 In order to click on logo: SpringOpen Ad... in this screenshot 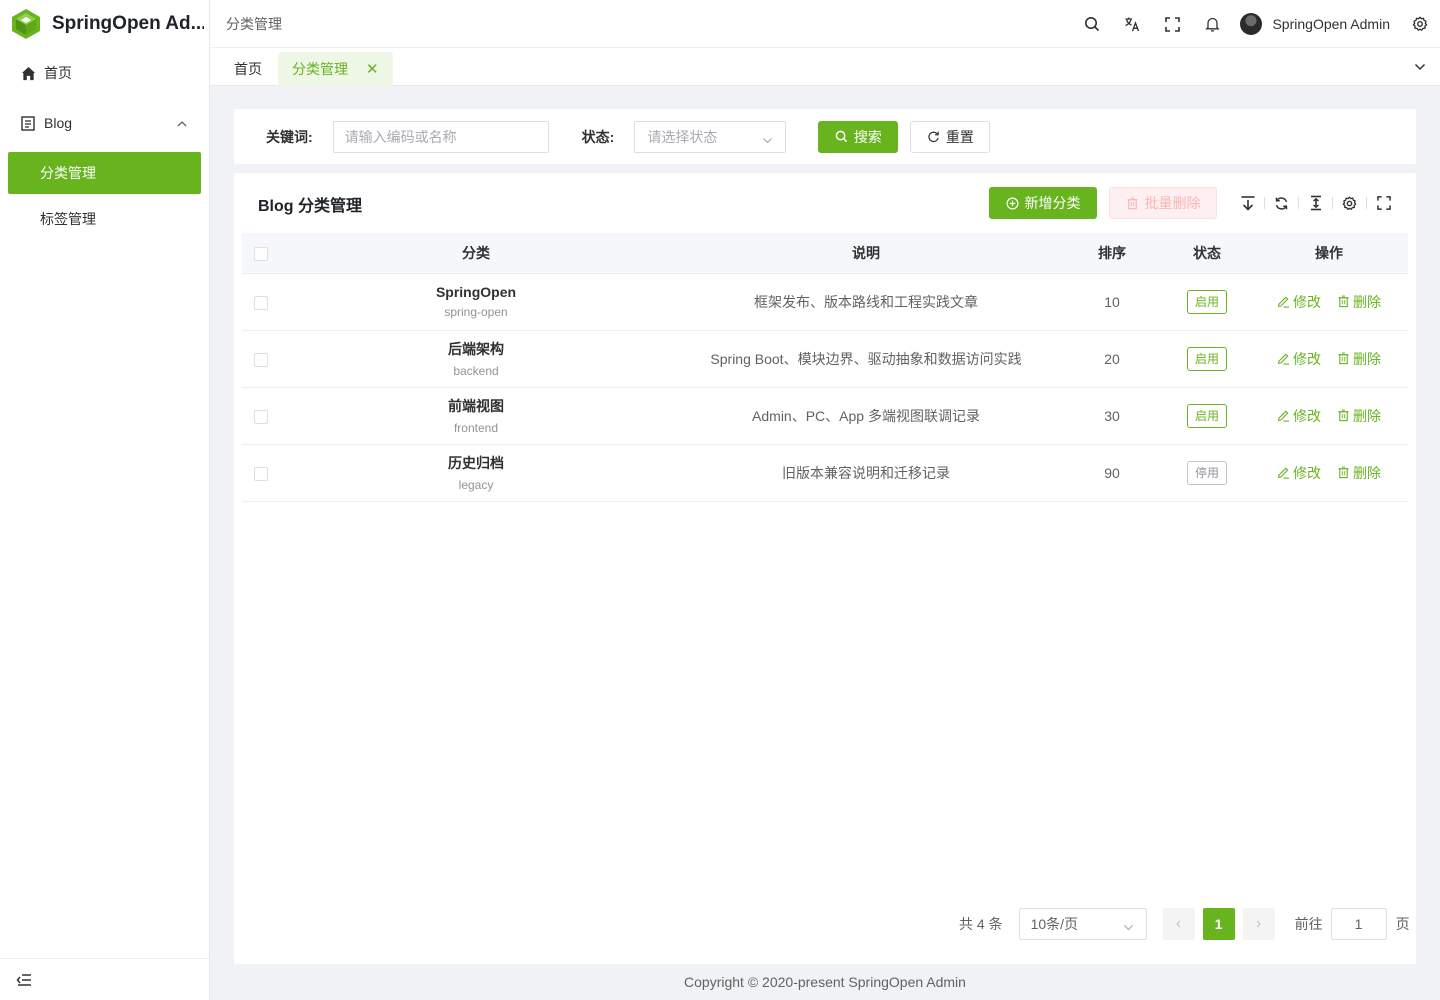, I will do `click(104, 24)`.